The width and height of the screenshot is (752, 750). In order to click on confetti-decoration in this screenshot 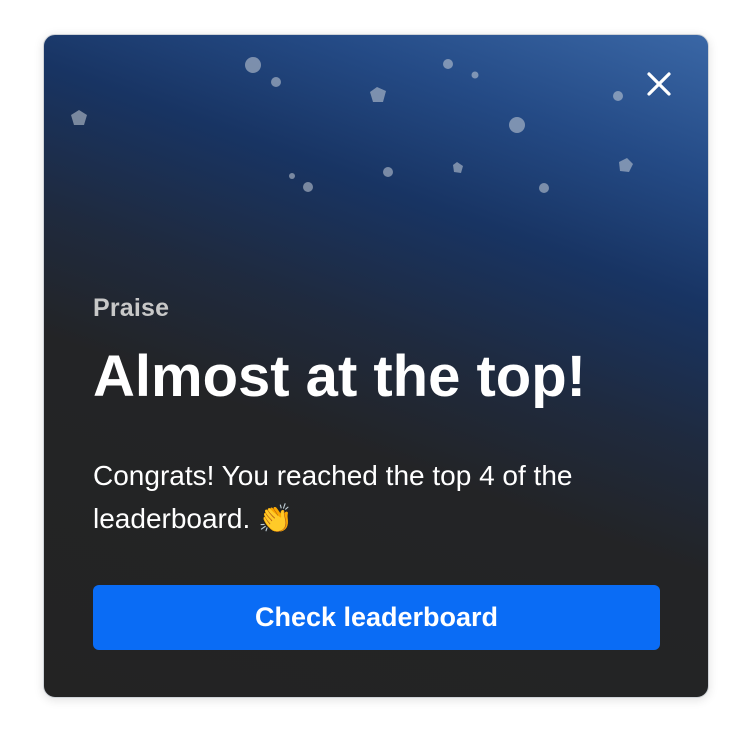, I will do `click(352, 125)`.